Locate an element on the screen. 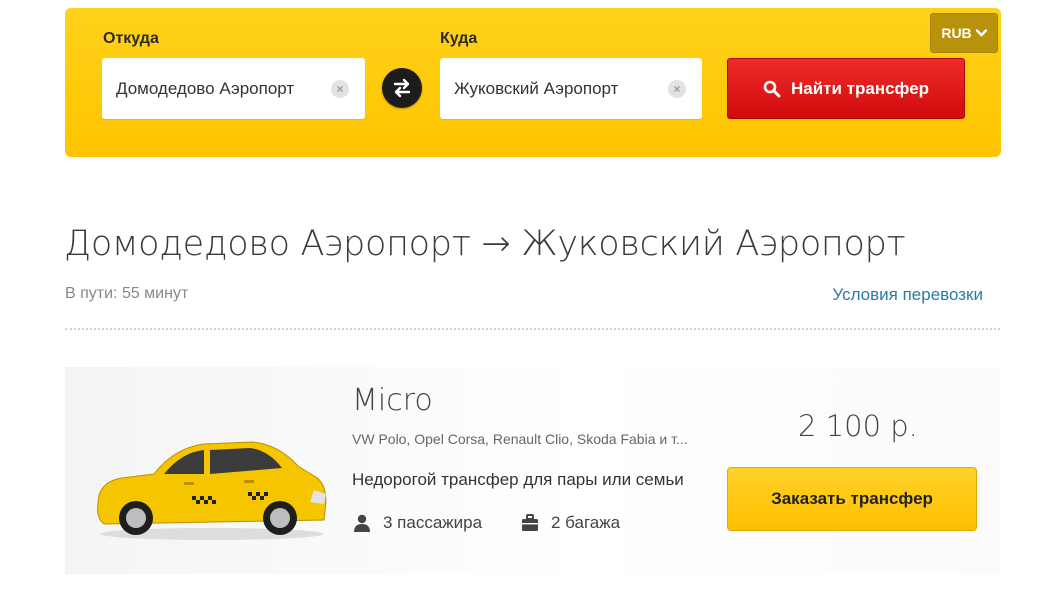 The height and width of the screenshot is (593, 1043). passengers-count: 3 пассажира is located at coordinates (433, 522).